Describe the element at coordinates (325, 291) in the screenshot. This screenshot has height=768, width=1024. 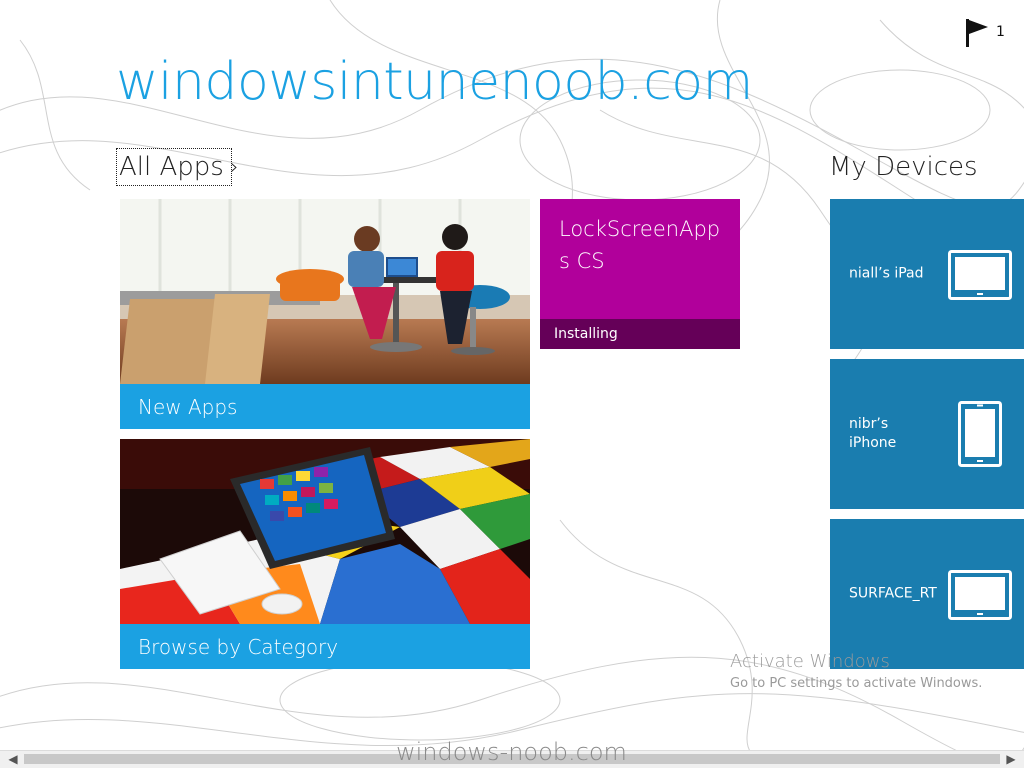
I see `new-apps-photo` at that location.